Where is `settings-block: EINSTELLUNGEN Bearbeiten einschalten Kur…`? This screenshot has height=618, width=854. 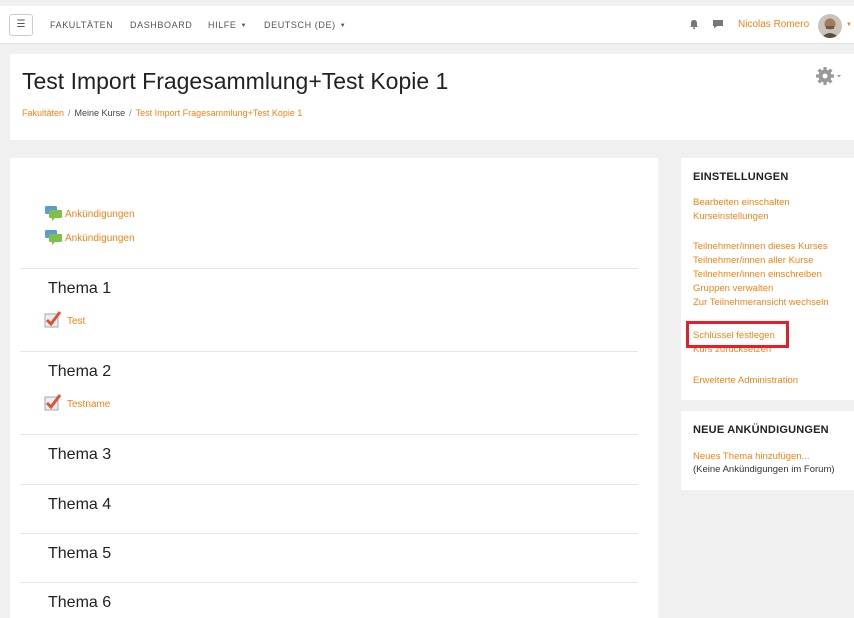
settings-block: EINSTELLUNGEN Bearbeiten einschalten Kur… is located at coordinates (767, 279).